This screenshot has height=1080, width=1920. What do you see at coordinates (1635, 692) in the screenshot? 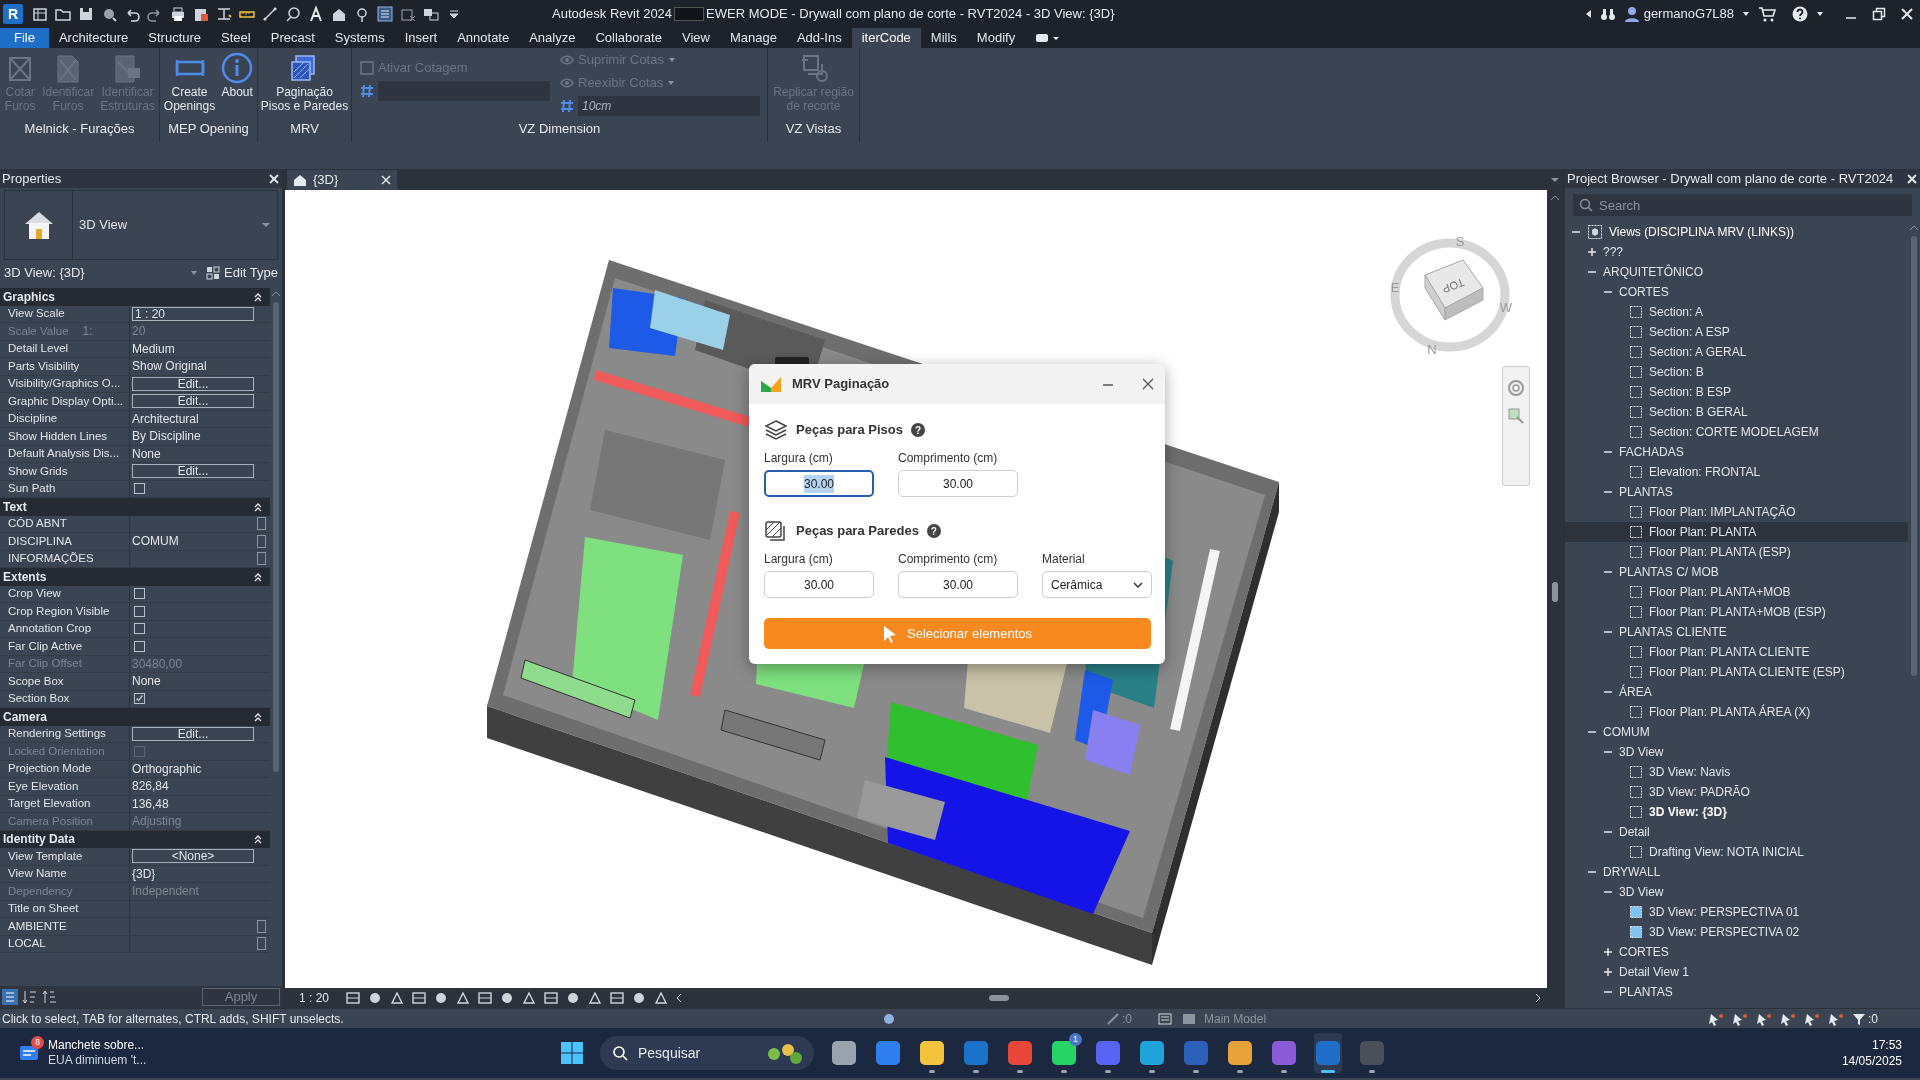
I see `tree-item: ÁREA` at bounding box center [1635, 692].